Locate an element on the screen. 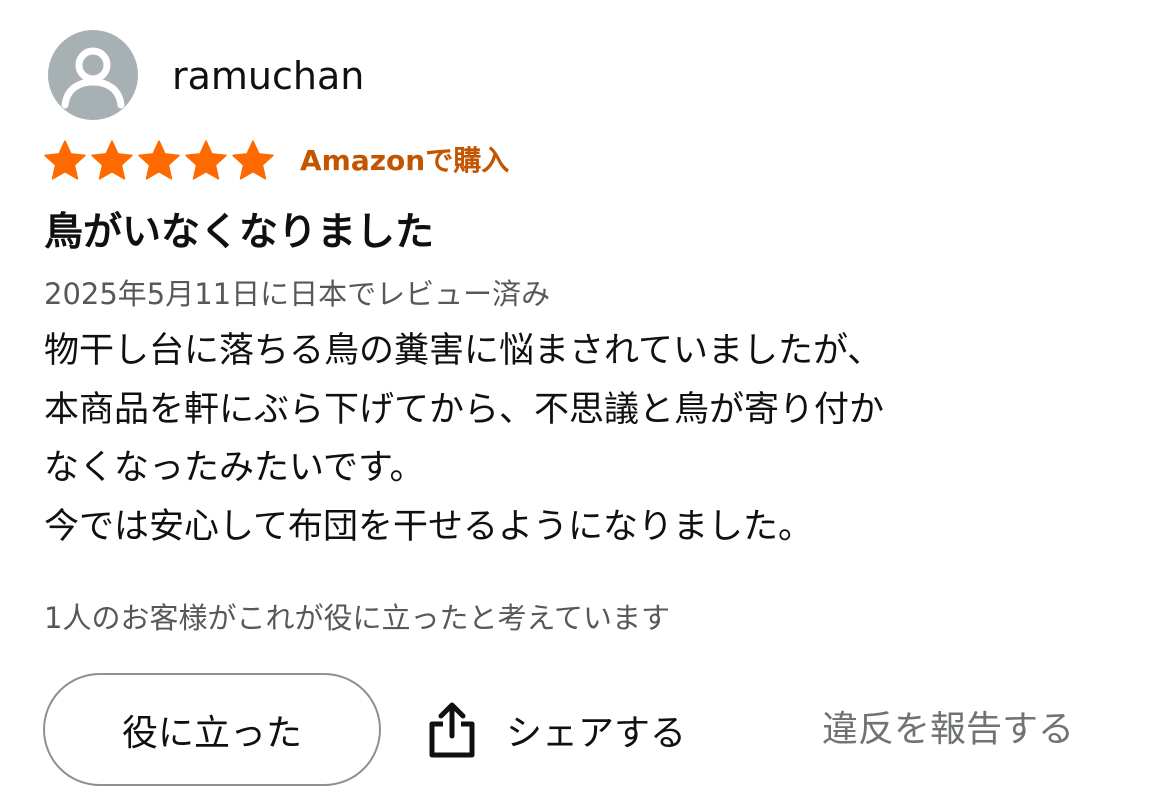 The width and height of the screenshot is (1162, 811). helpful-button: 役に立った is located at coordinates (212, 729).